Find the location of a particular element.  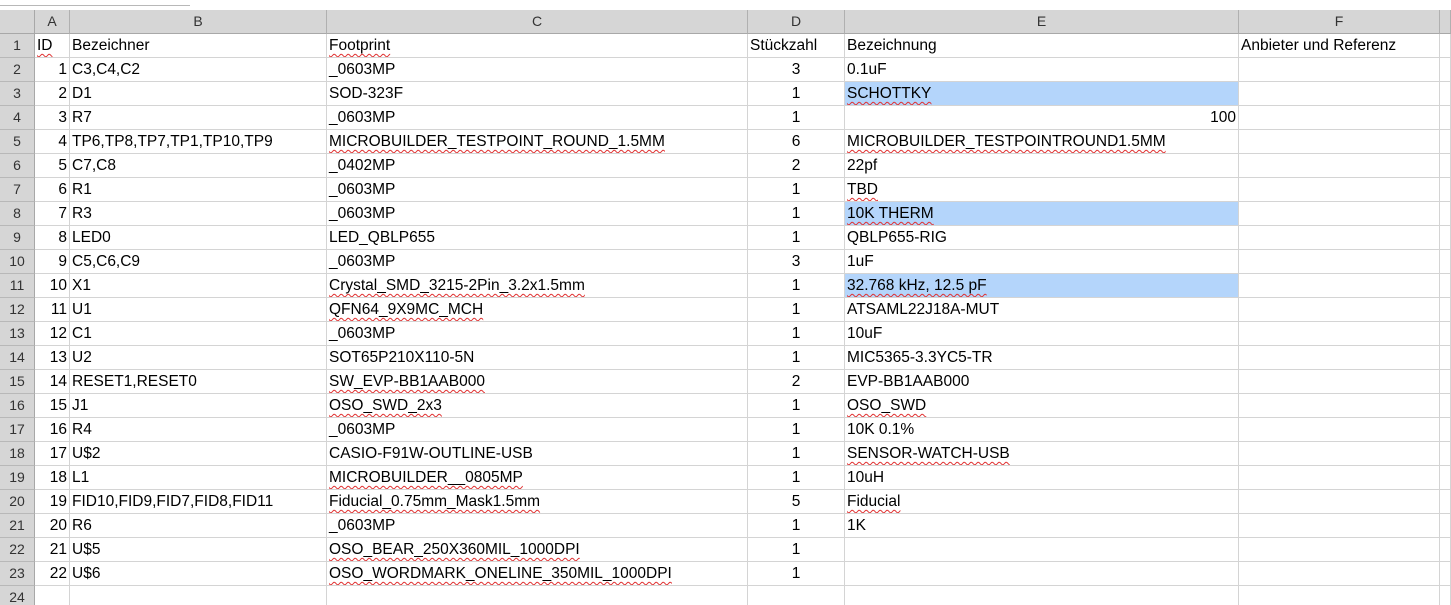

cell-c: LED_QBLP655 is located at coordinates (537, 238).